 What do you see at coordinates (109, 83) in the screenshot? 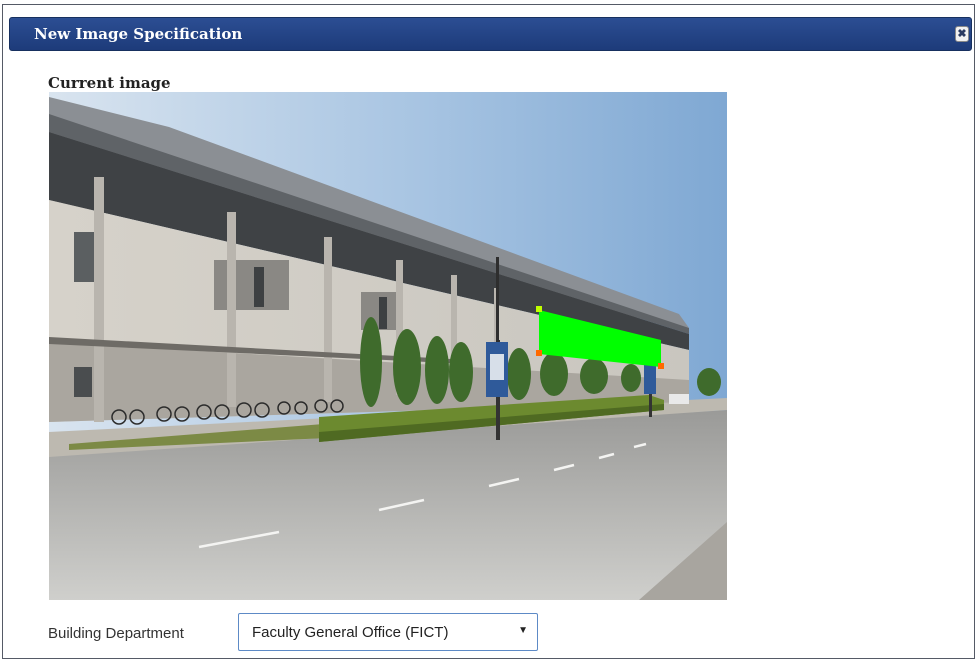
I see `current-image-label: Current image` at bounding box center [109, 83].